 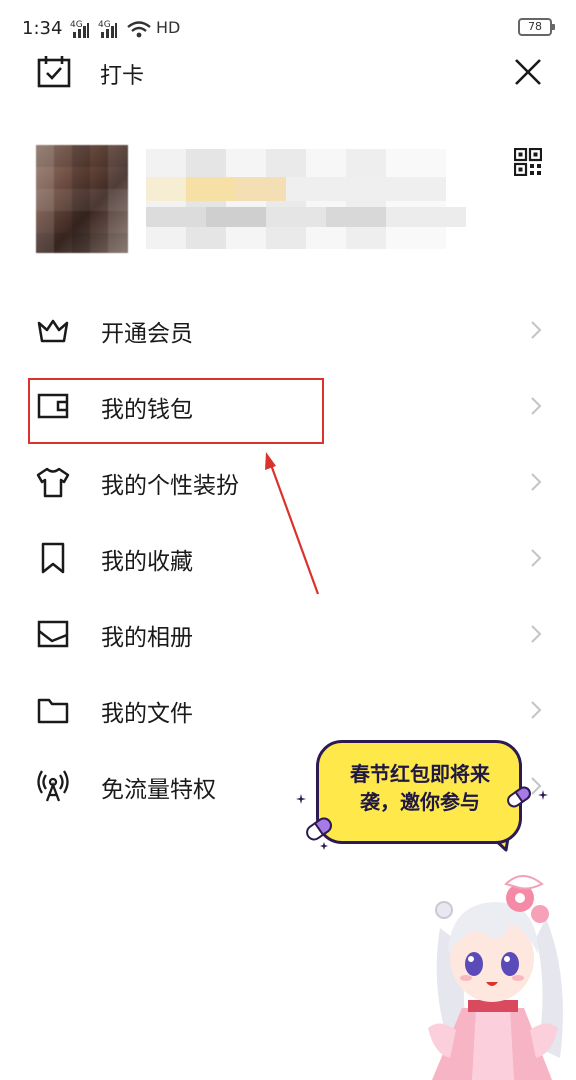 I want to click on menu-item-files: 我的文件, so click(x=288, y=709).